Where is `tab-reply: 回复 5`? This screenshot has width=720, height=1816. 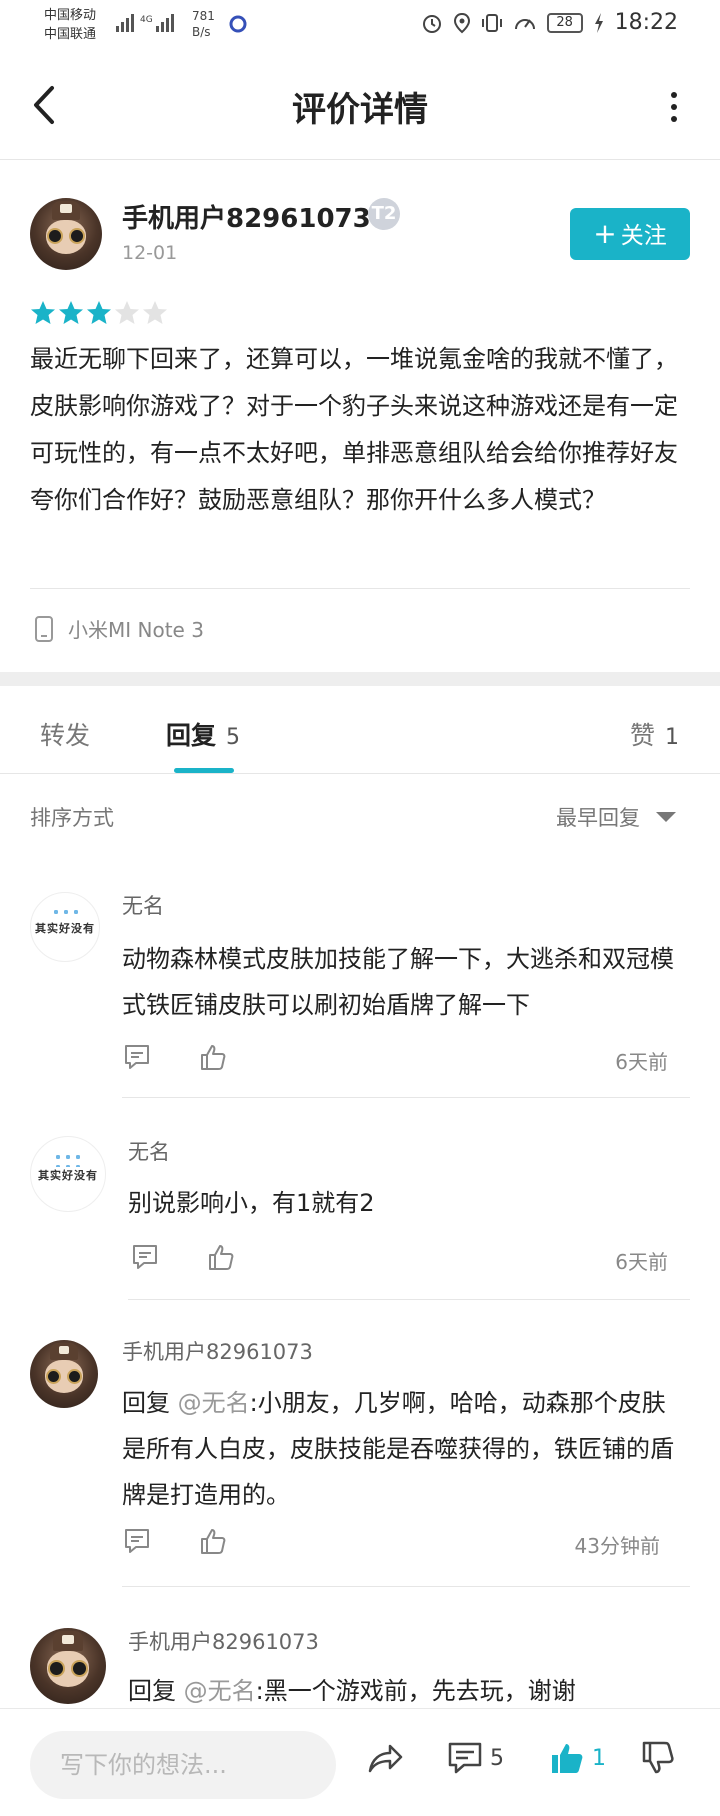
tab-reply: 回复 5 is located at coordinates (203, 734).